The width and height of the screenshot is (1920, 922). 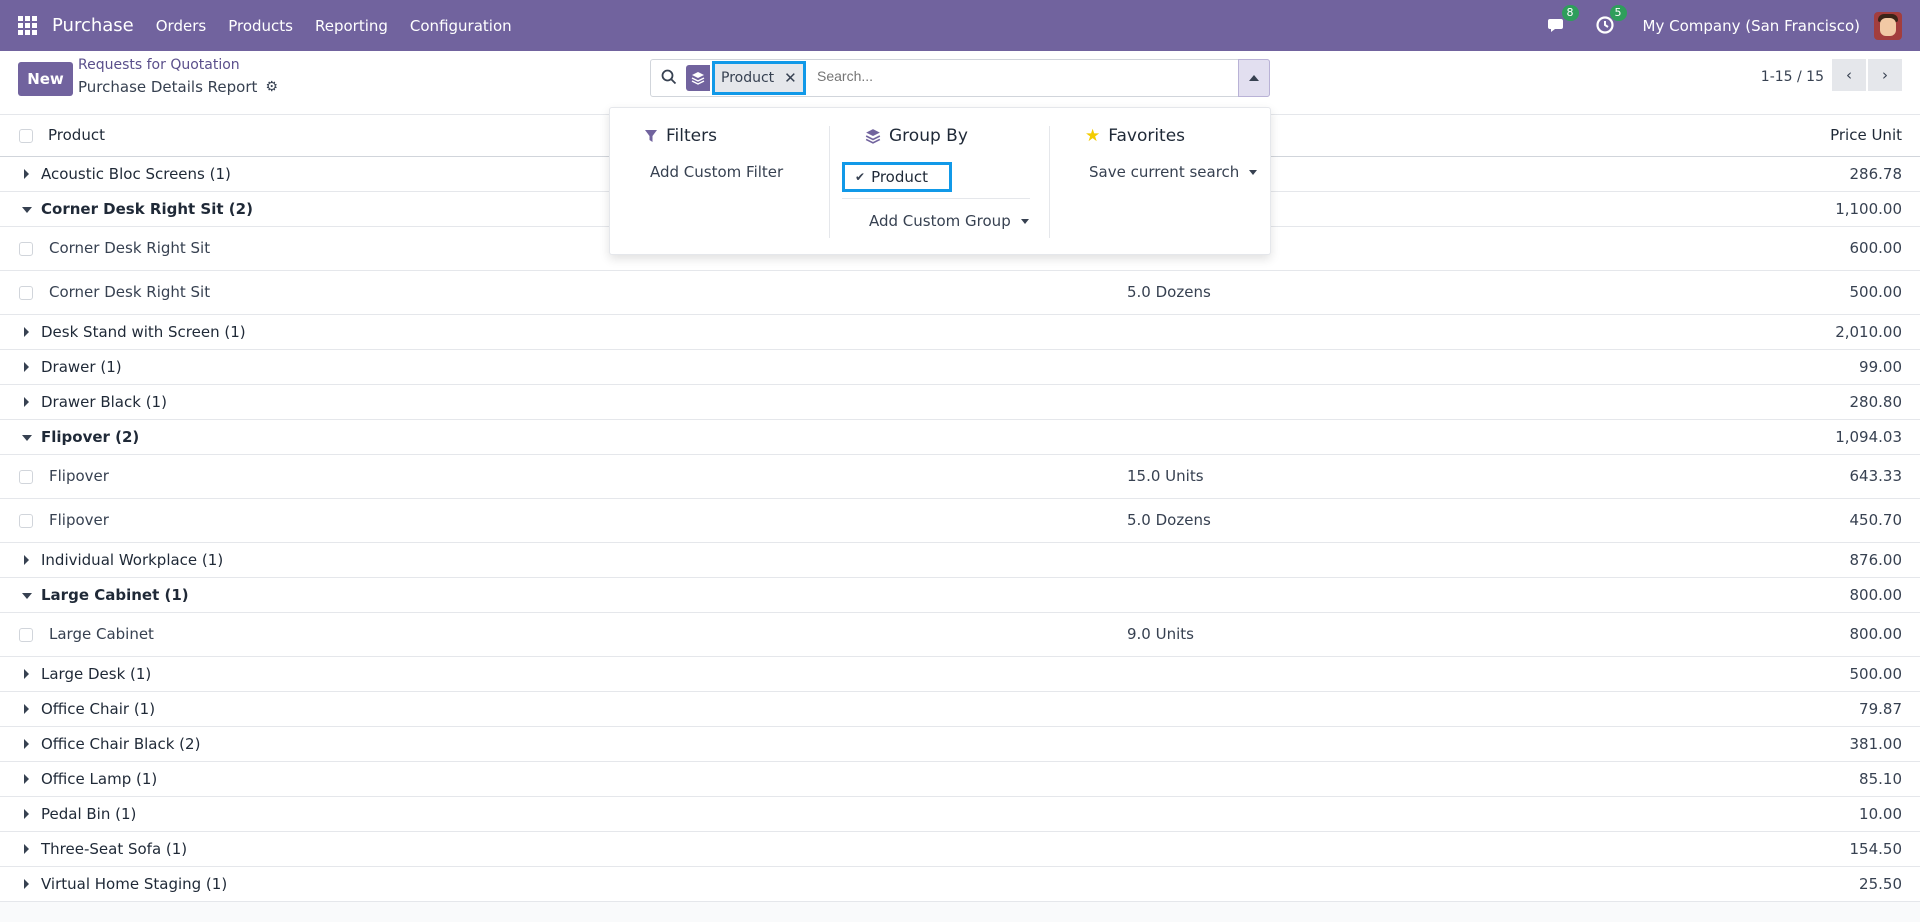 What do you see at coordinates (960, 367) in the screenshot?
I see `group-row: Drawer (1) 99.00` at bounding box center [960, 367].